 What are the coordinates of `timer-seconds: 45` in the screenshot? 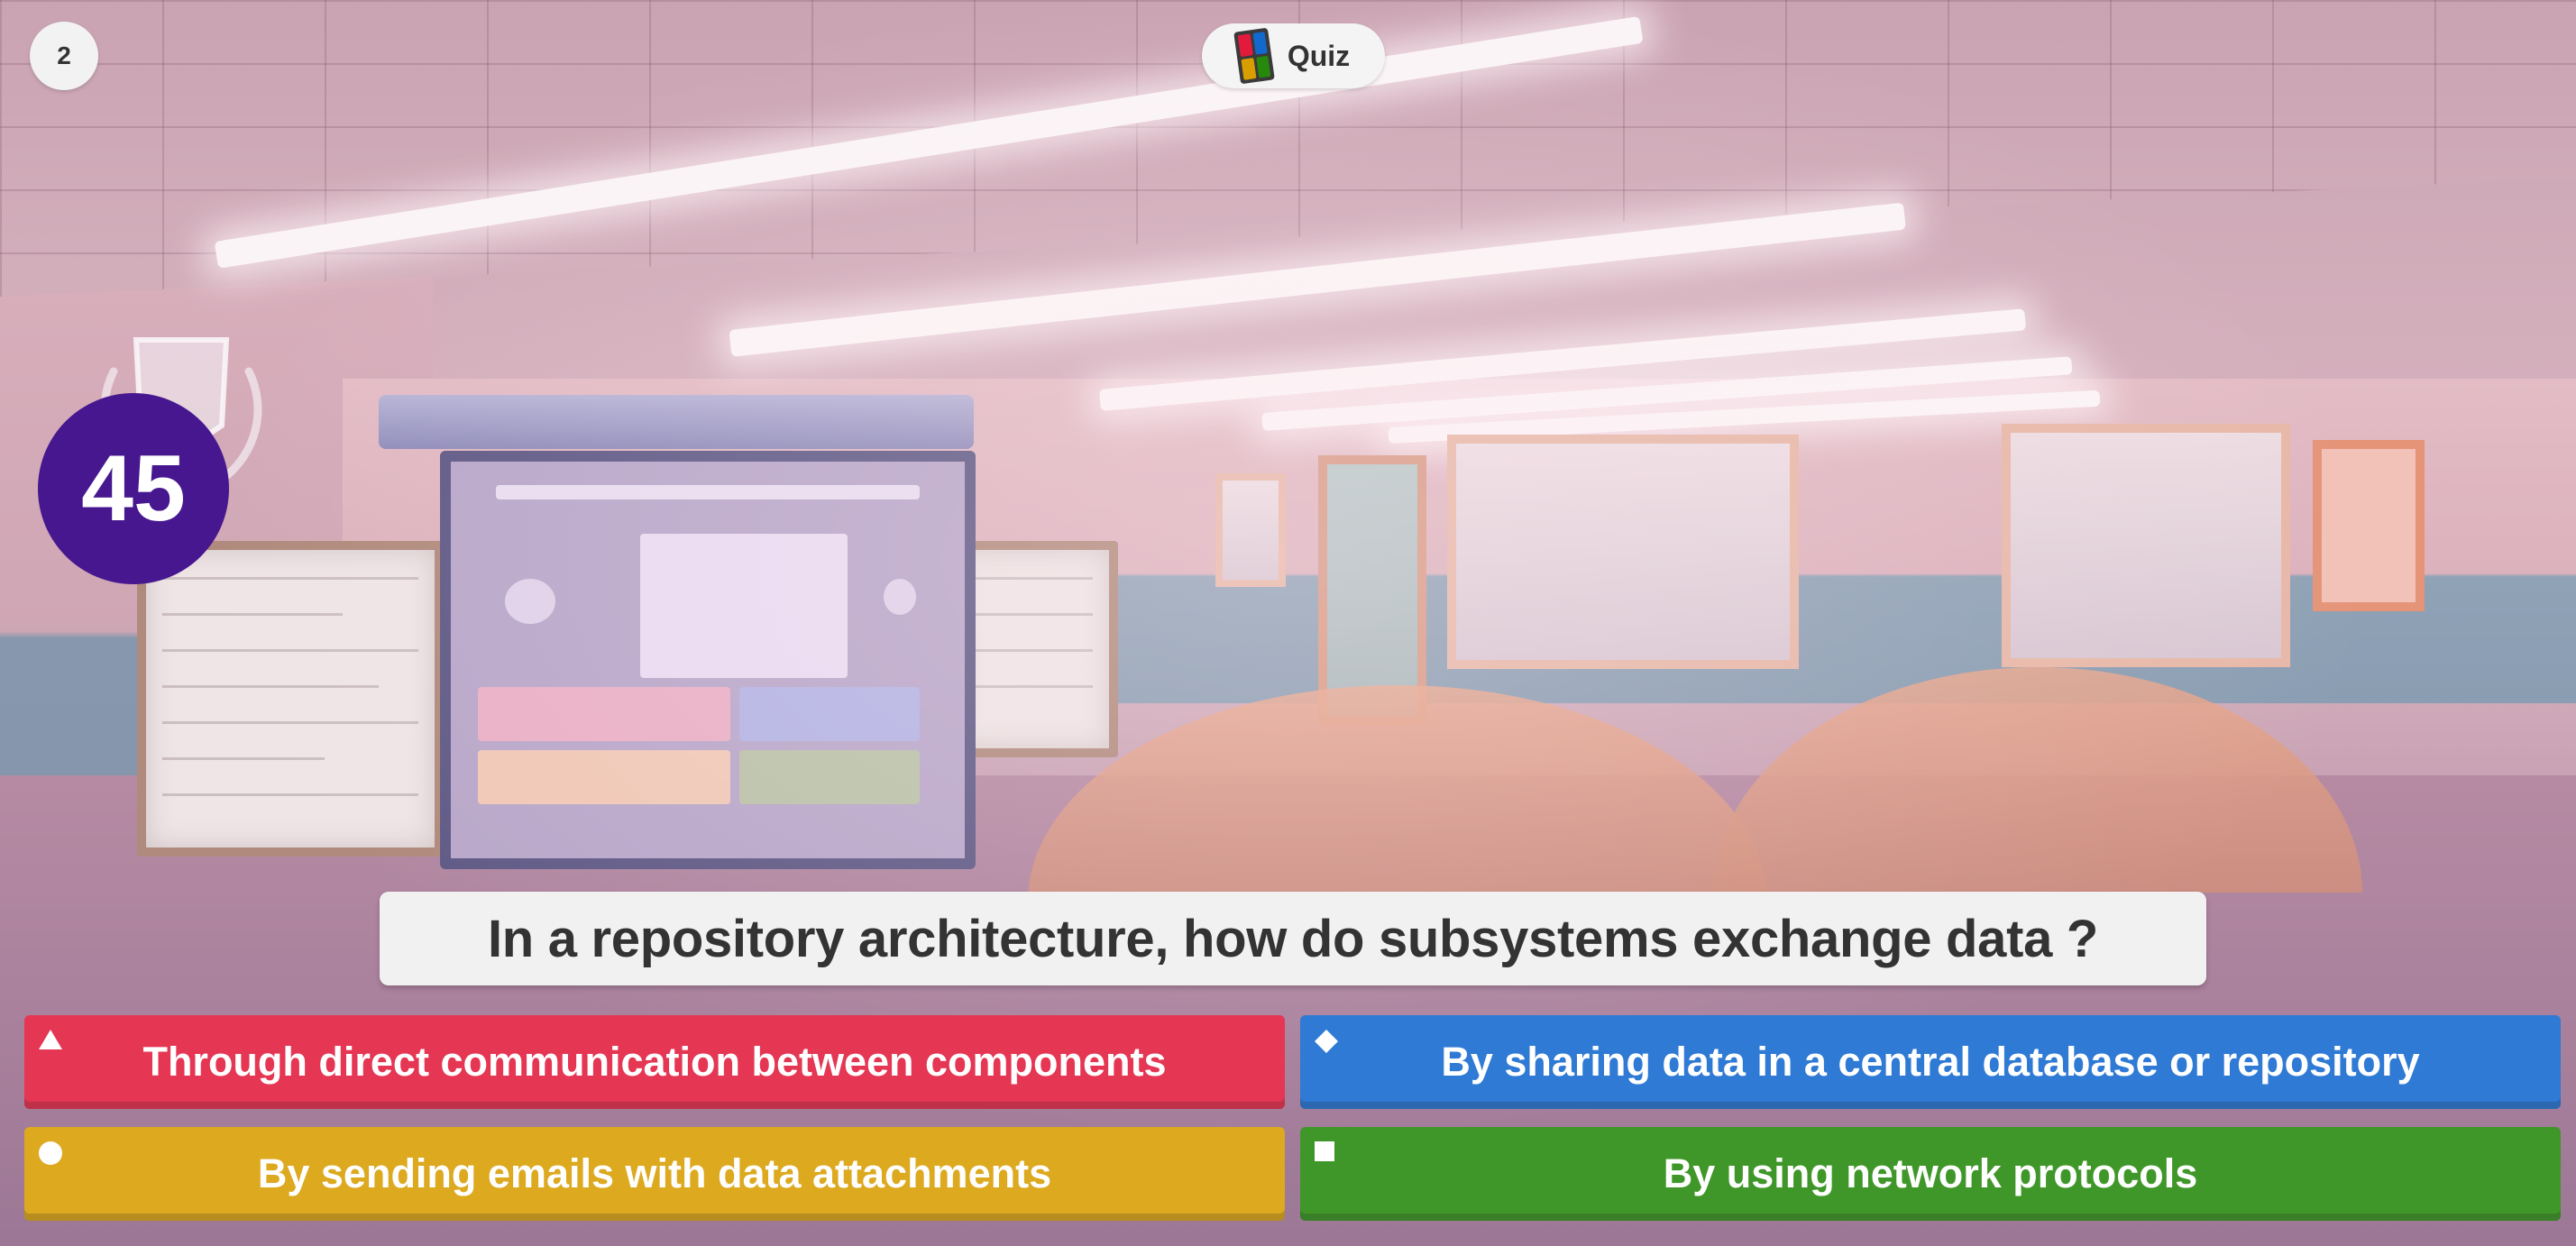 It's located at (133, 488).